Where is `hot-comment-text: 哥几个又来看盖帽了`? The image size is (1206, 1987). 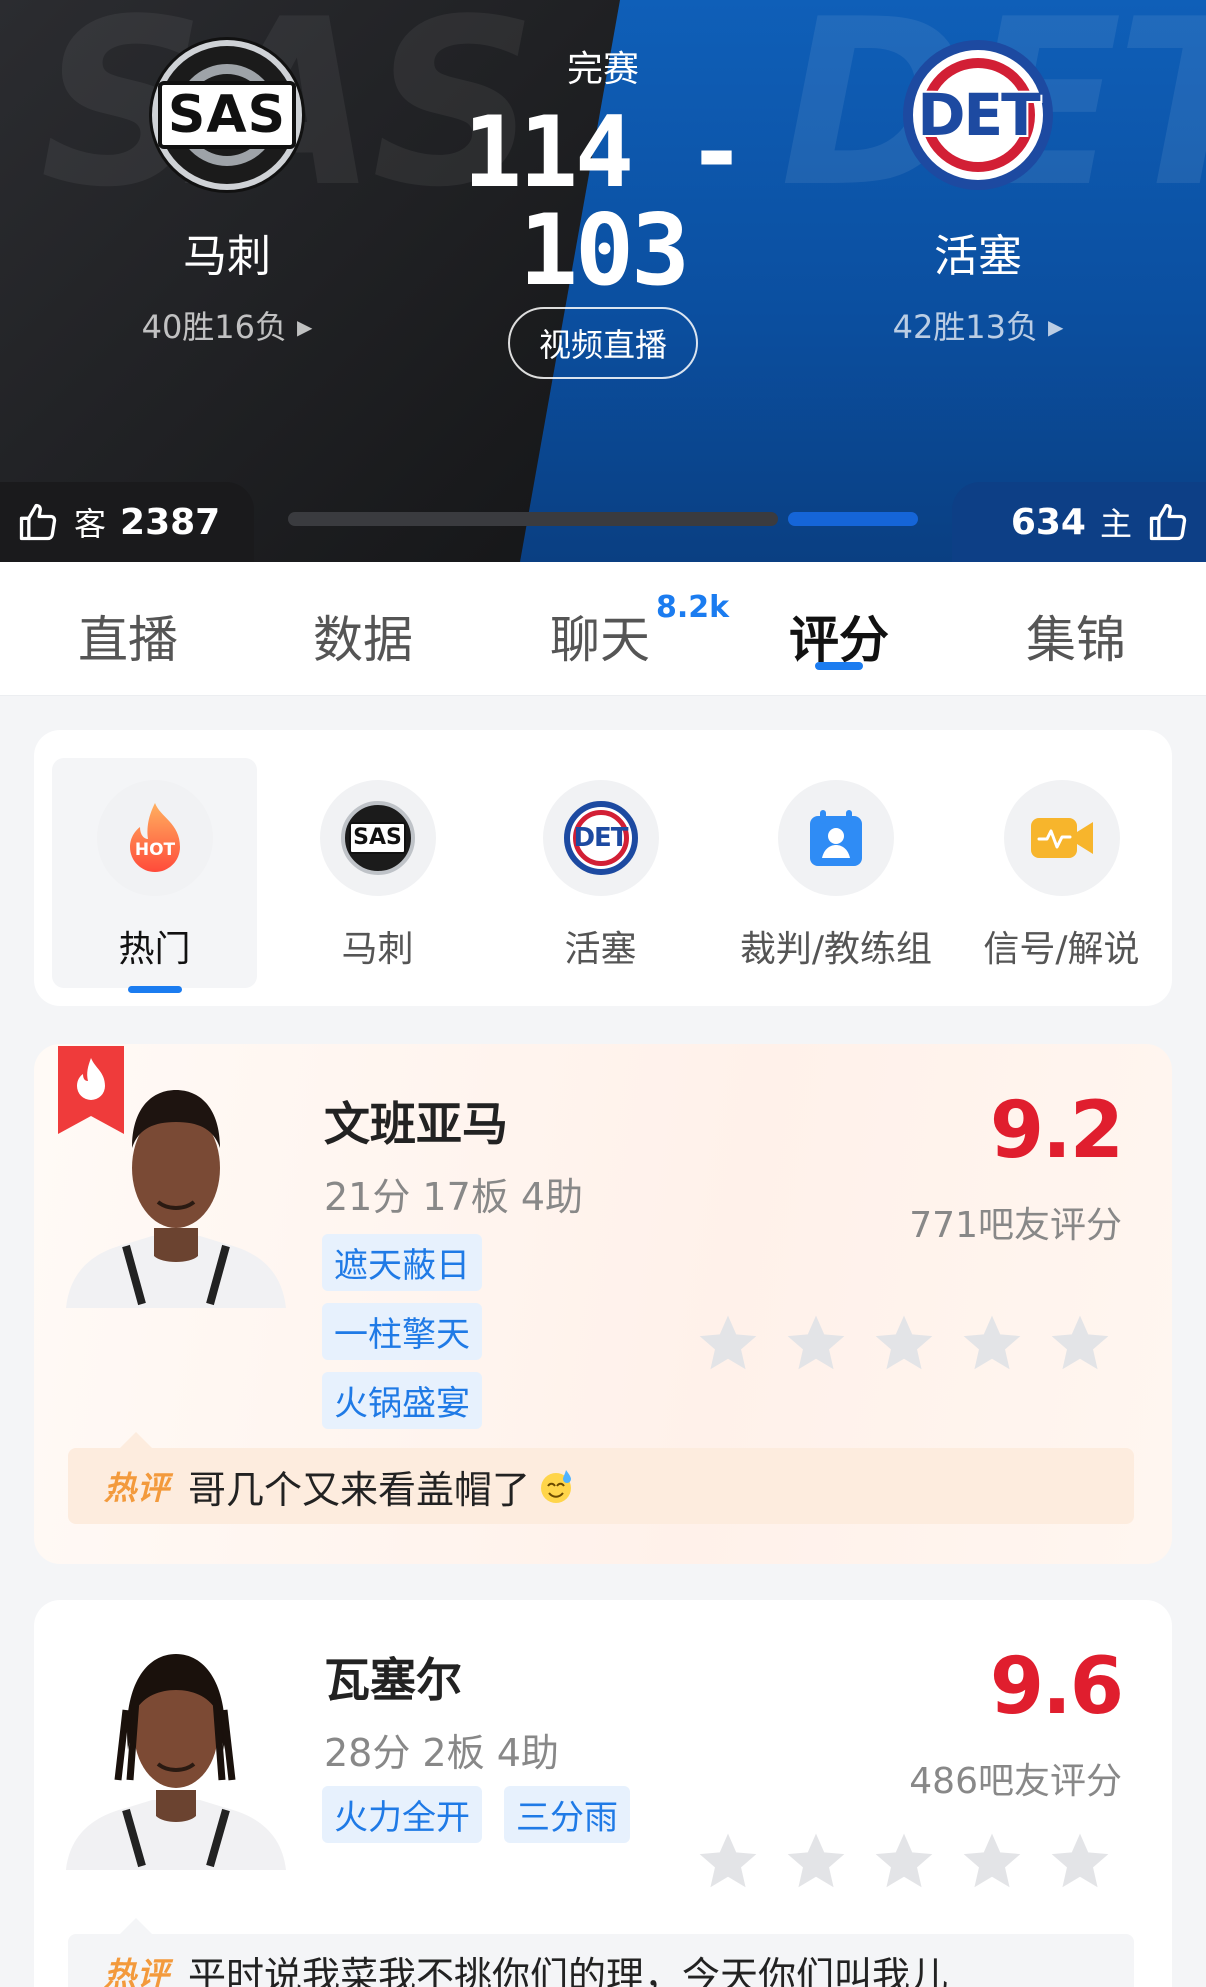 hot-comment-text: 哥几个又来看盖帽了 is located at coordinates (359, 1489).